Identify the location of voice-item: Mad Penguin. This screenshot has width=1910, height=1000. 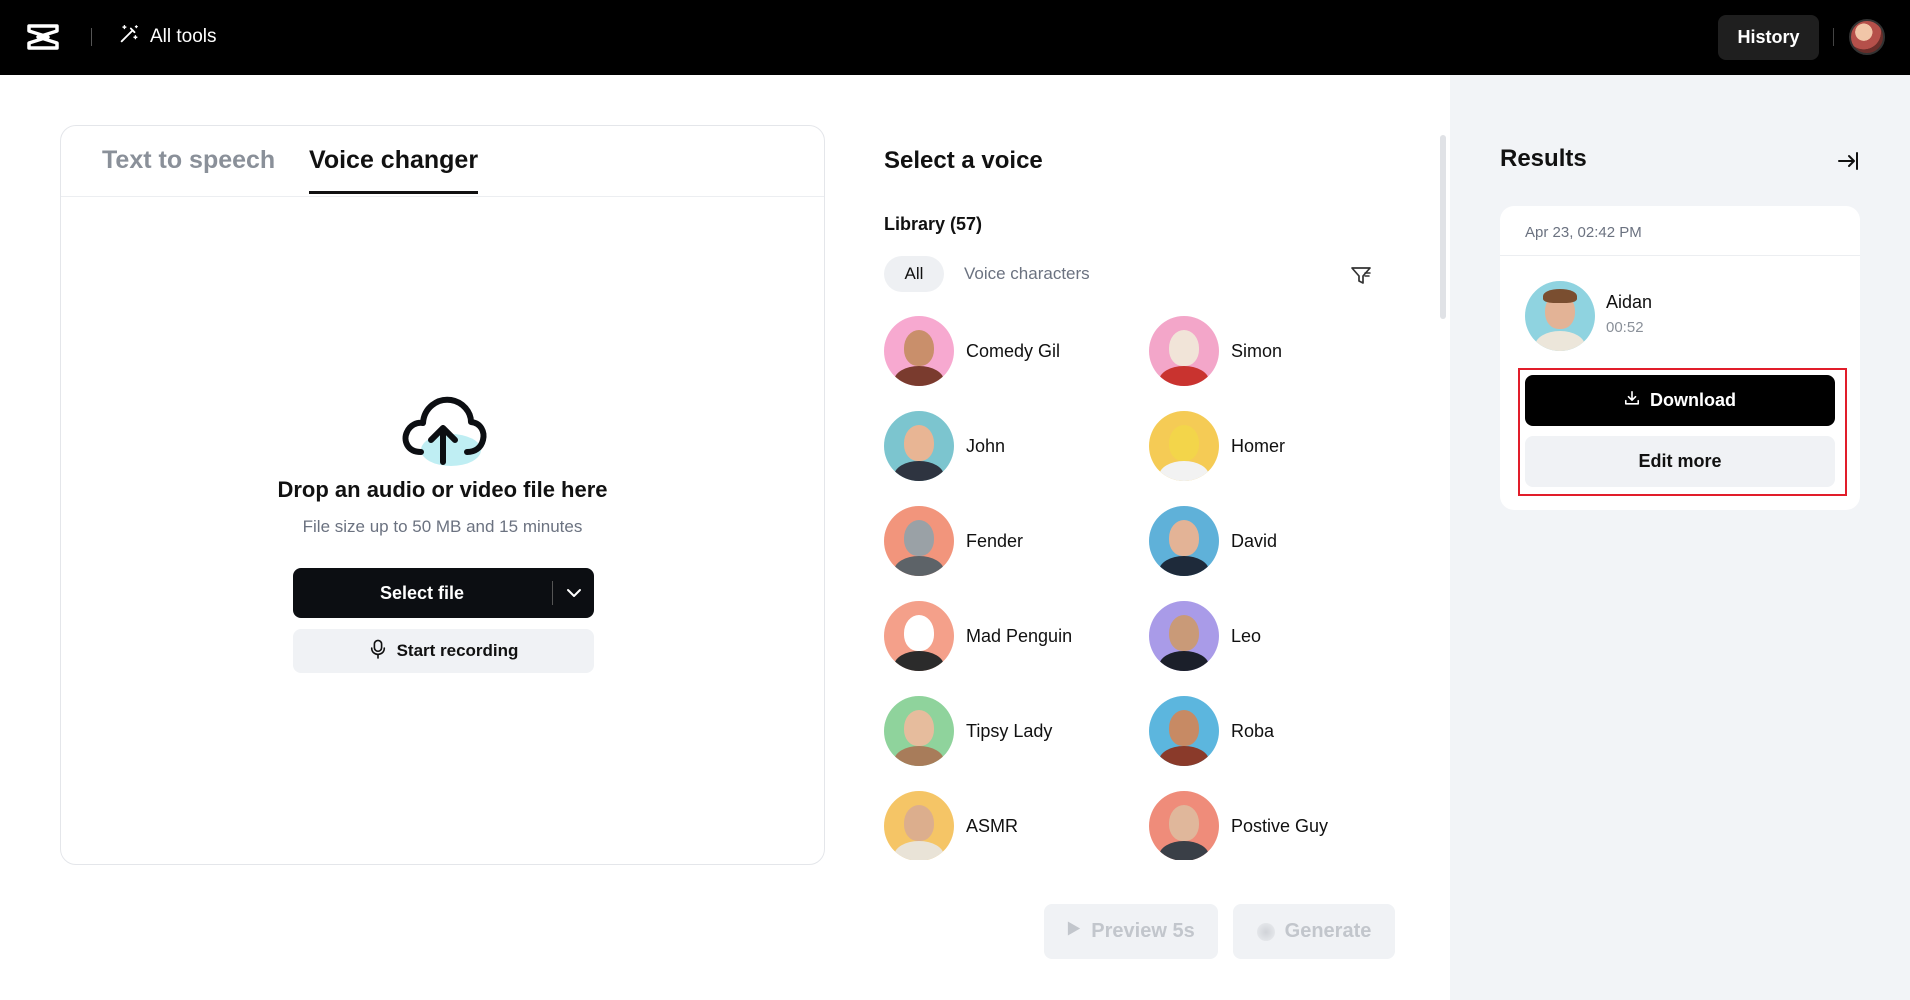
(978, 636).